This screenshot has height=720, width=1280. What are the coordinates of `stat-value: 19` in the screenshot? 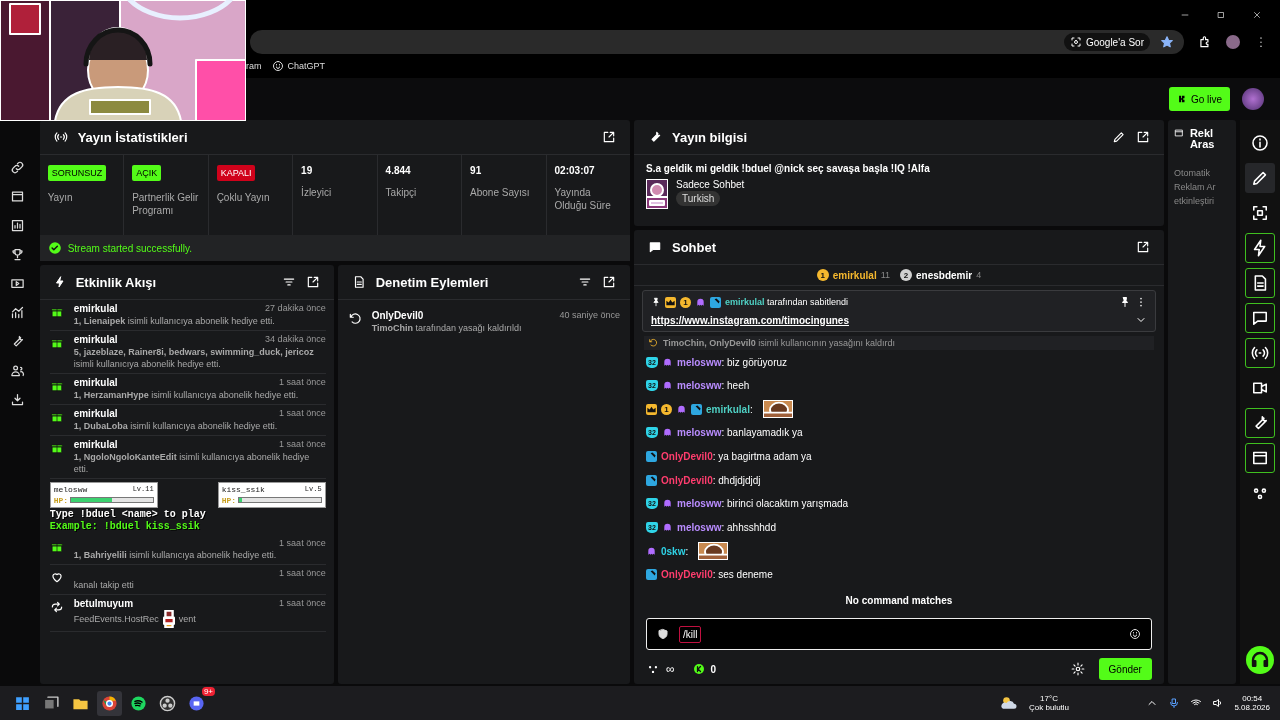 It's located at (307, 170).